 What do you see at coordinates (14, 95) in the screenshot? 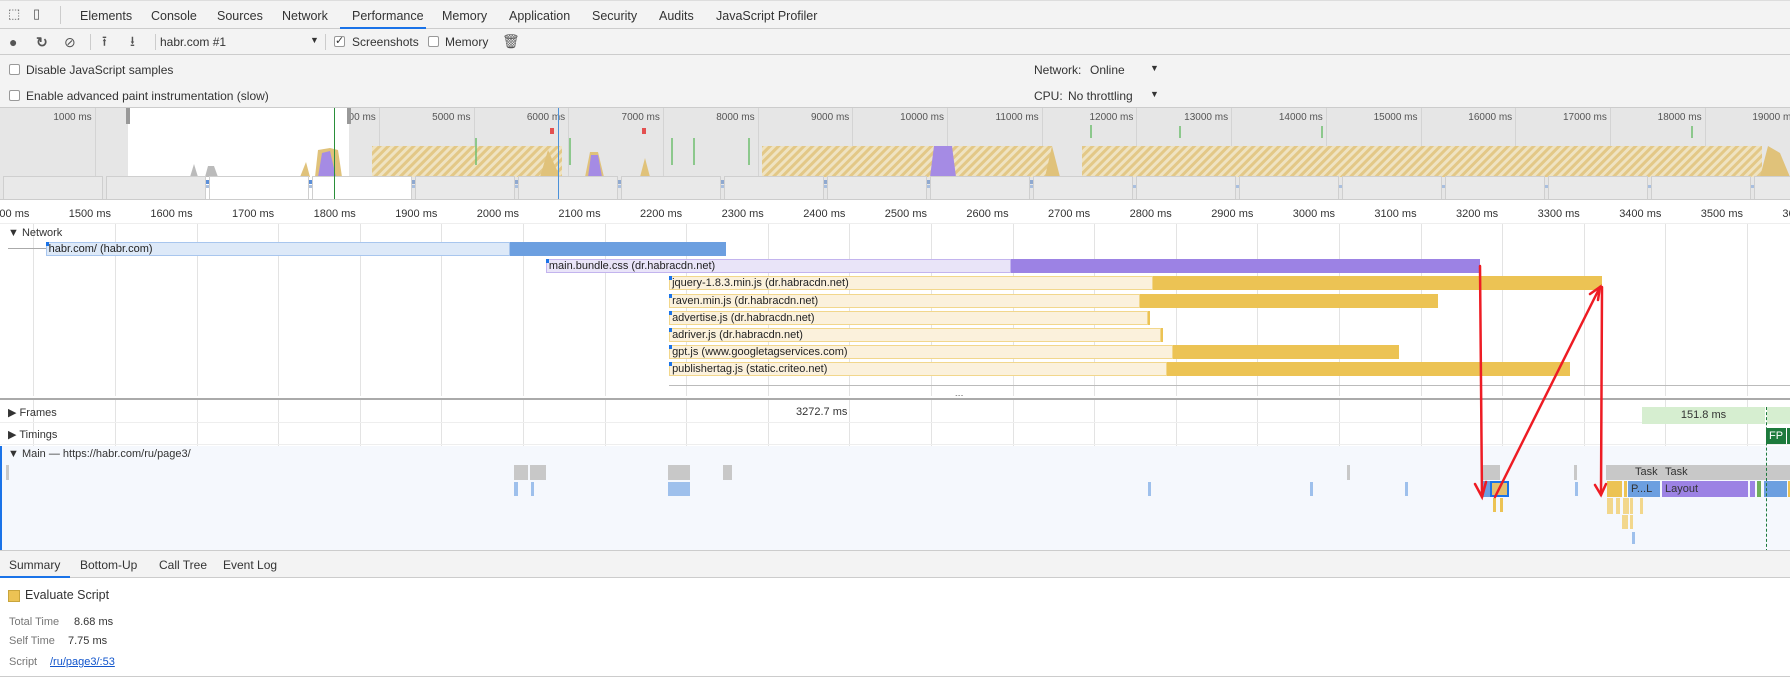
I see `advanced-paint-checkbox` at bounding box center [14, 95].